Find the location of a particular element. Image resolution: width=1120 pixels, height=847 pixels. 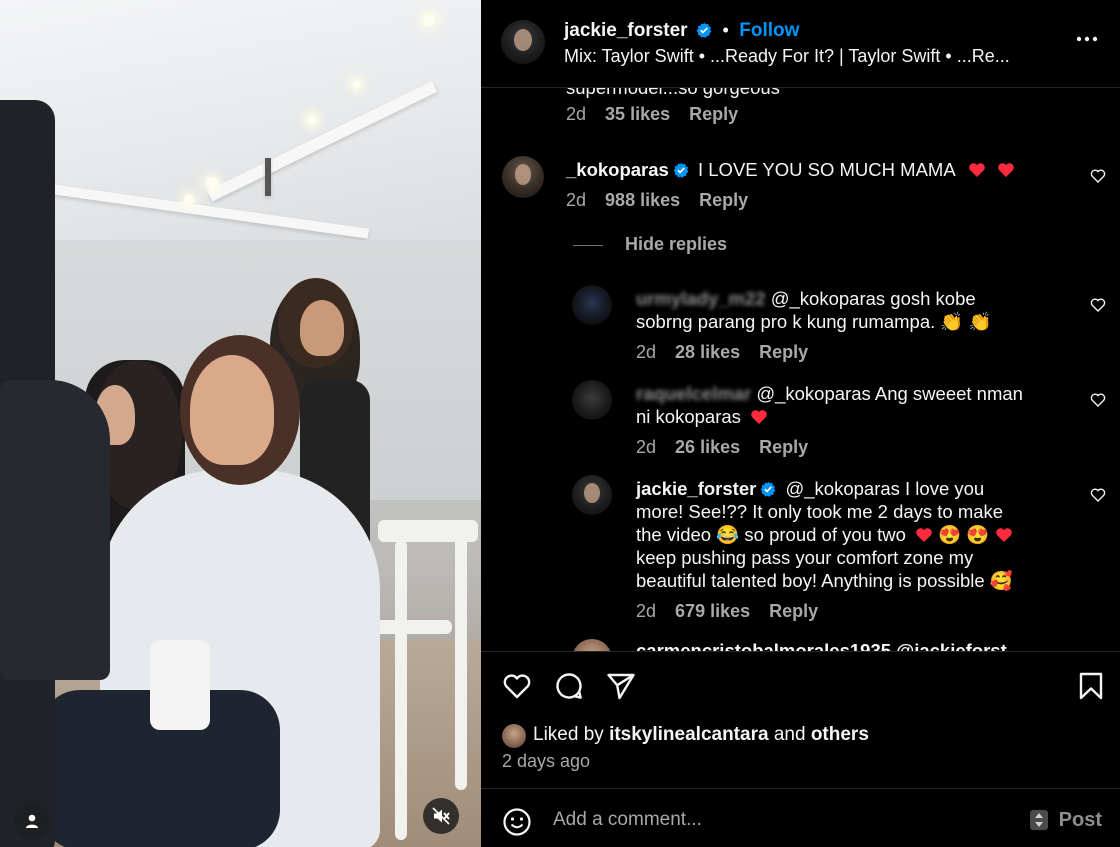

comment-likes: 35 likes is located at coordinates (637, 114).